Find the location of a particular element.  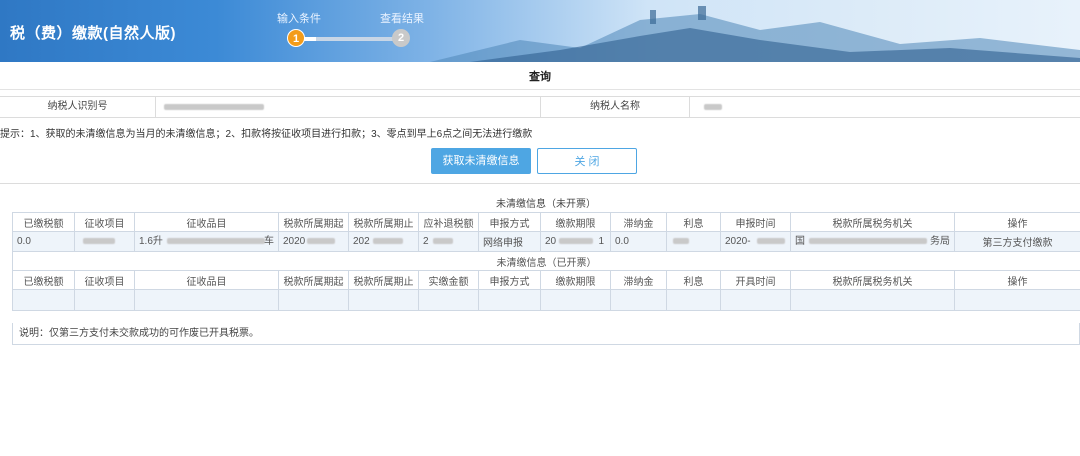

footer-note: 说明：仅第三方支付未交款成功的可作废已开具税票。 is located at coordinates (546, 334).